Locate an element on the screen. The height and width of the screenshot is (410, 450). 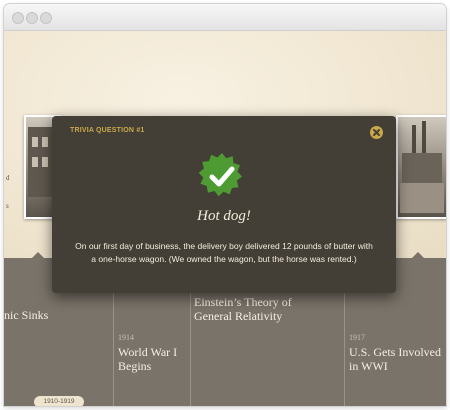
timeline-event: U.S. Gets Involved in WWI is located at coordinates (395, 359).